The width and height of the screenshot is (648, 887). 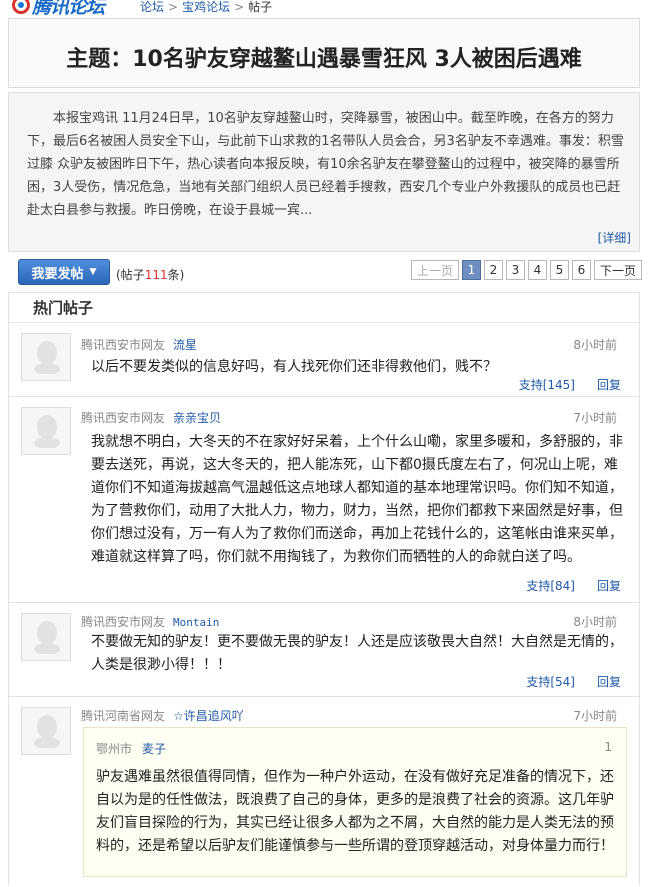 I want to click on post-count: (帖子111条), so click(x=150, y=274).